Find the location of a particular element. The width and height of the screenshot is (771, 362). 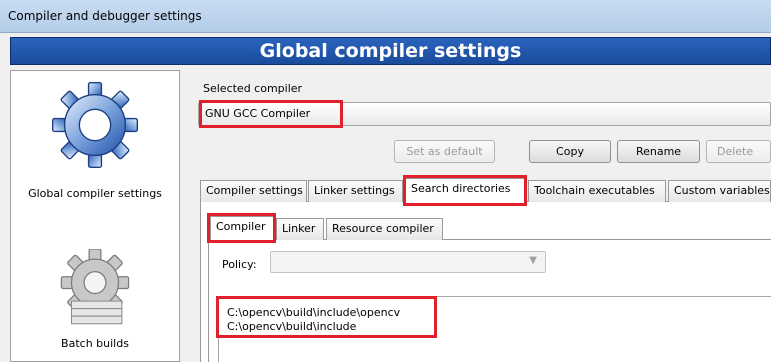

tab-custom-variables: Custom variables is located at coordinates (719, 191).